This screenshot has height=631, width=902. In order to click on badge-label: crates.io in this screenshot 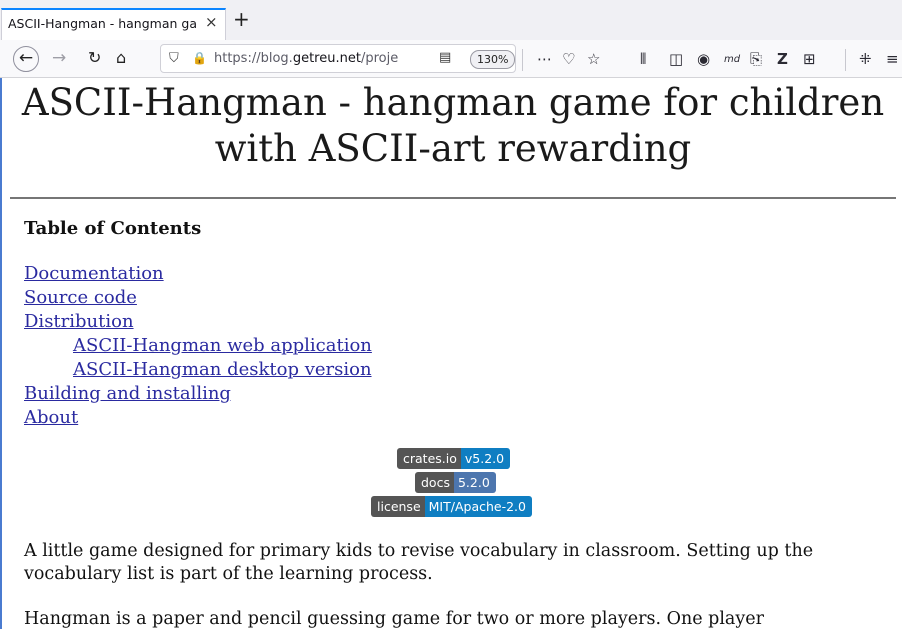, I will do `click(429, 458)`.